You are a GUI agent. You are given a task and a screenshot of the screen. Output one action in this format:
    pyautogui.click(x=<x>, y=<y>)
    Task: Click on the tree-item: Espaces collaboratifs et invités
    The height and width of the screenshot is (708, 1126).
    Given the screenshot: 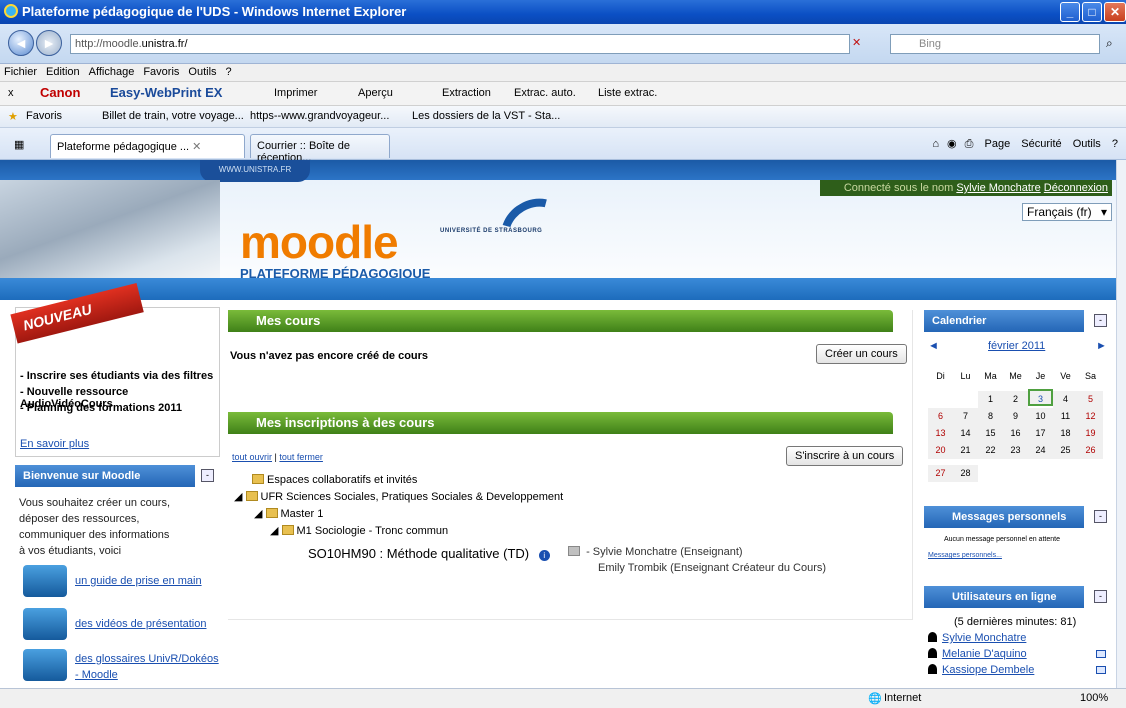 What is the action you would take?
    pyautogui.click(x=334, y=480)
    